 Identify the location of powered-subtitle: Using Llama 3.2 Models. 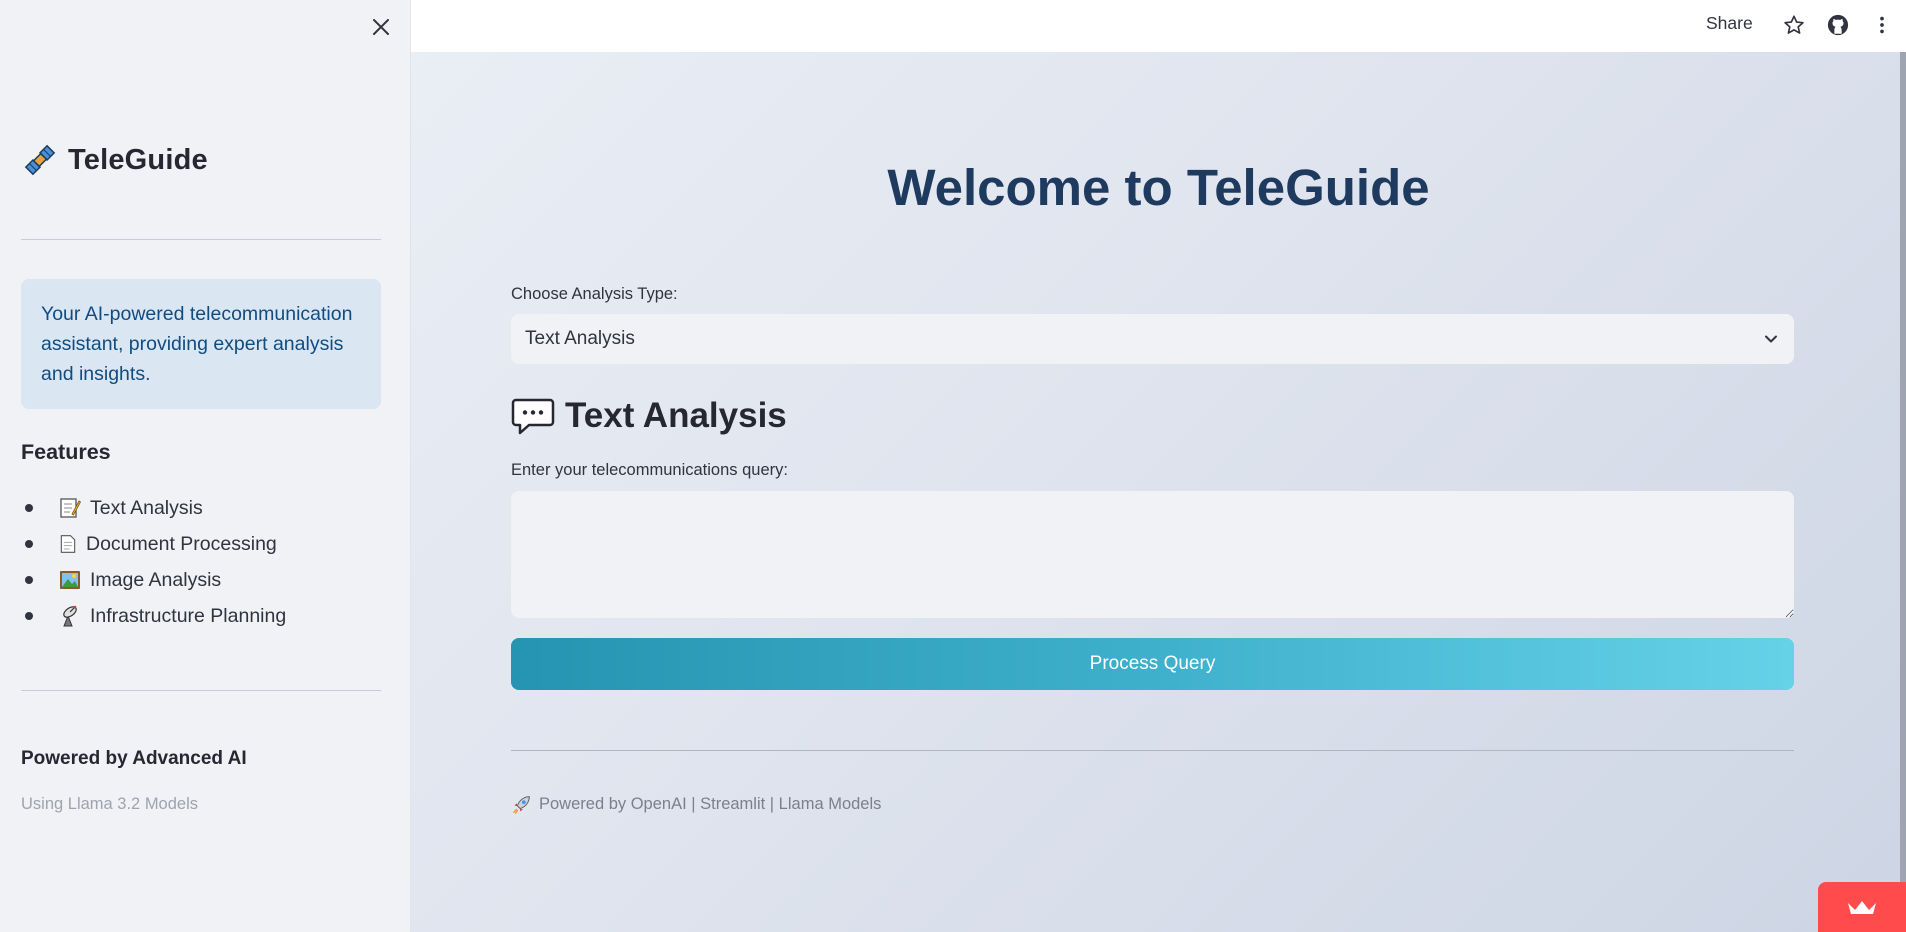
(110, 804).